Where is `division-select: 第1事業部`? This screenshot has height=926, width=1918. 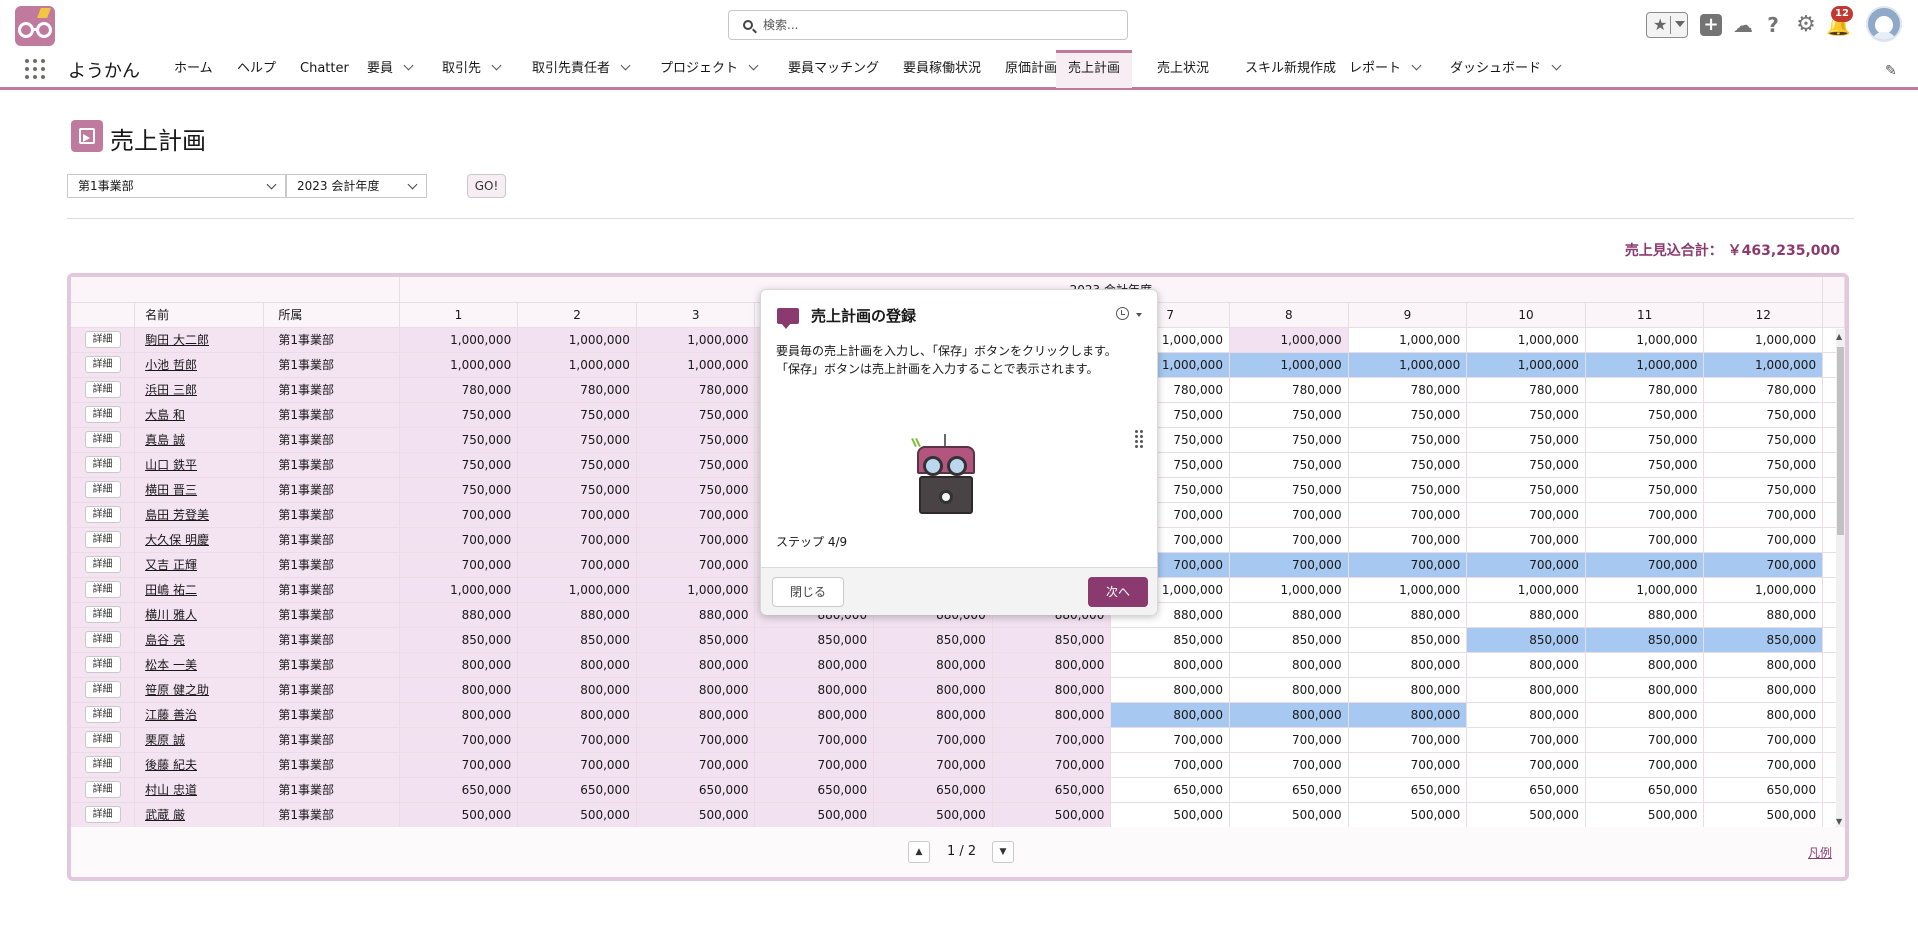 division-select: 第1事業部 is located at coordinates (176, 186).